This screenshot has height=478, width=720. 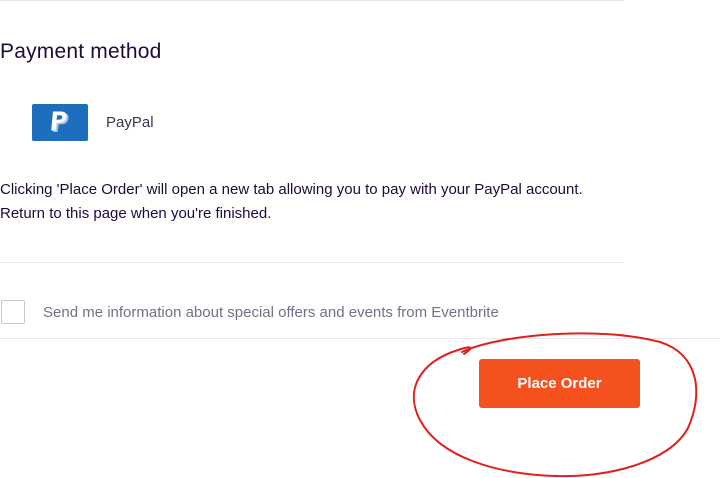 What do you see at coordinates (13, 312) in the screenshot?
I see `marketing-optin-checkbox` at bounding box center [13, 312].